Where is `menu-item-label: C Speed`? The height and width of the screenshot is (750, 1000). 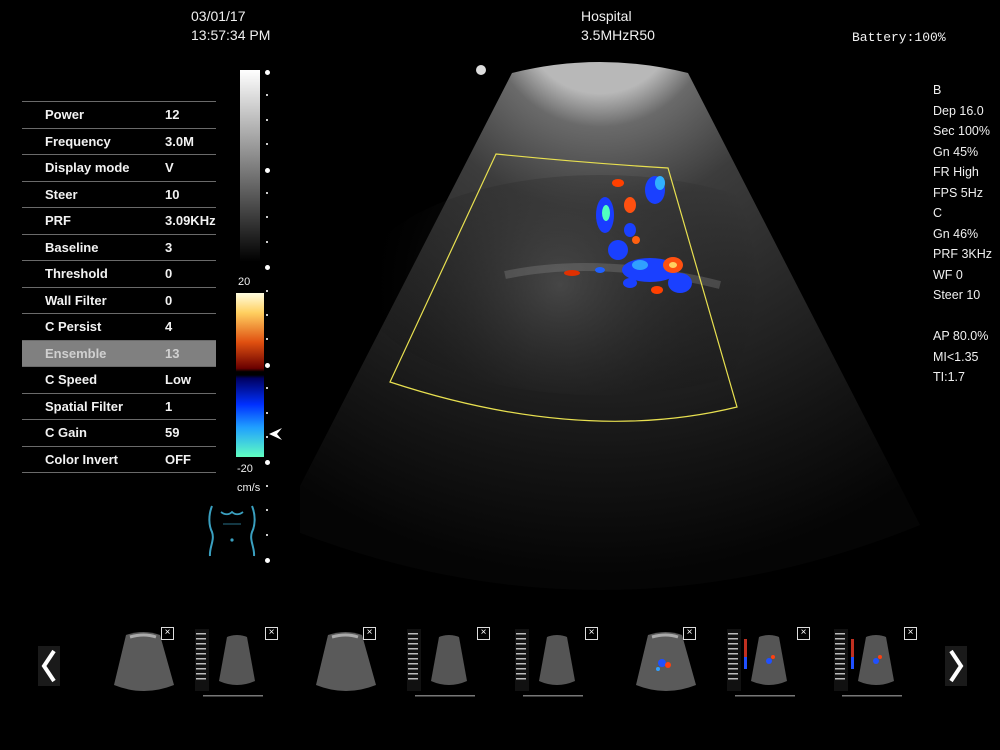 menu-item-label: C Speed is located at coordinates (71, 379).